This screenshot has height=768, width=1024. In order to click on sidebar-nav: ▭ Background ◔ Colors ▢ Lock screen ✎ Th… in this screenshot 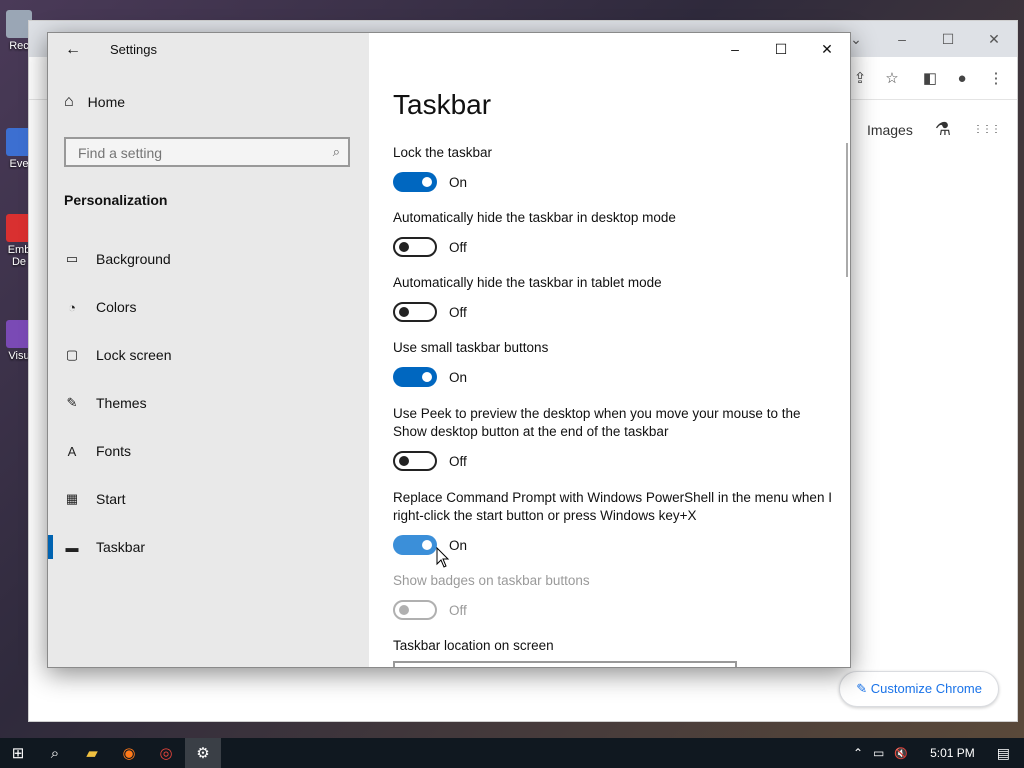, I will do `click(208, 403)`.